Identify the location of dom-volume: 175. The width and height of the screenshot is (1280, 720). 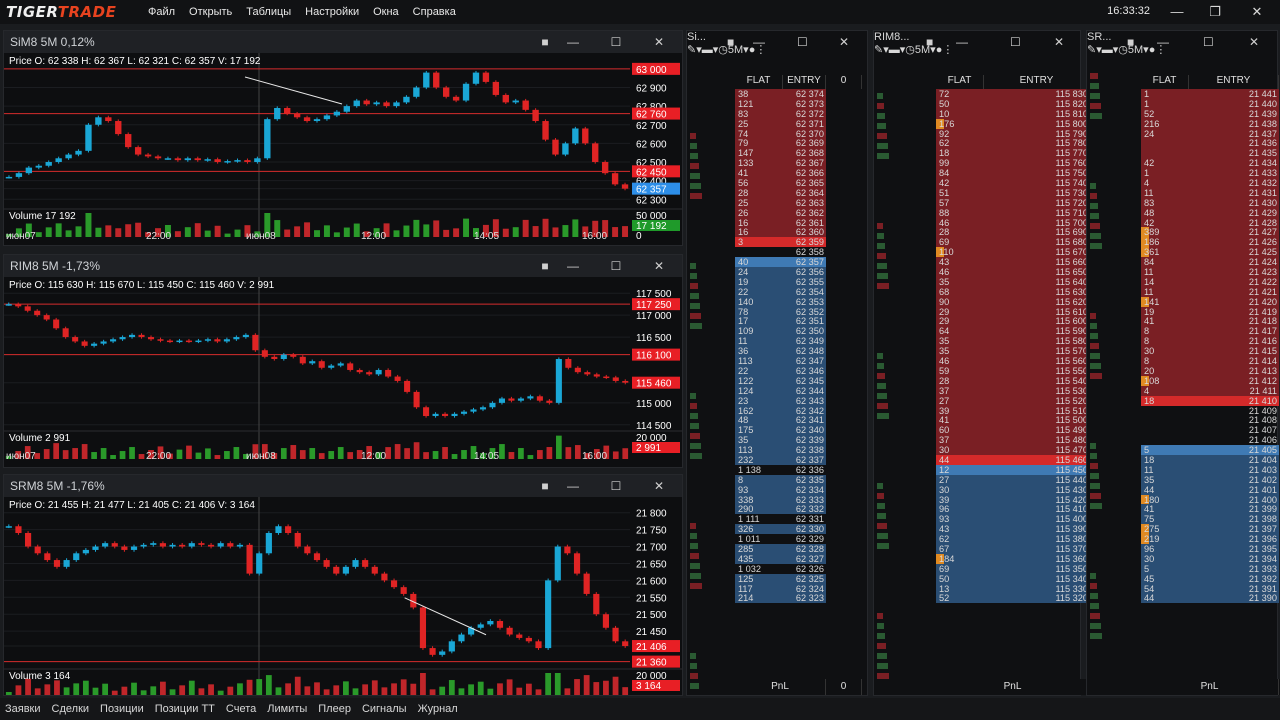
(759, 430).